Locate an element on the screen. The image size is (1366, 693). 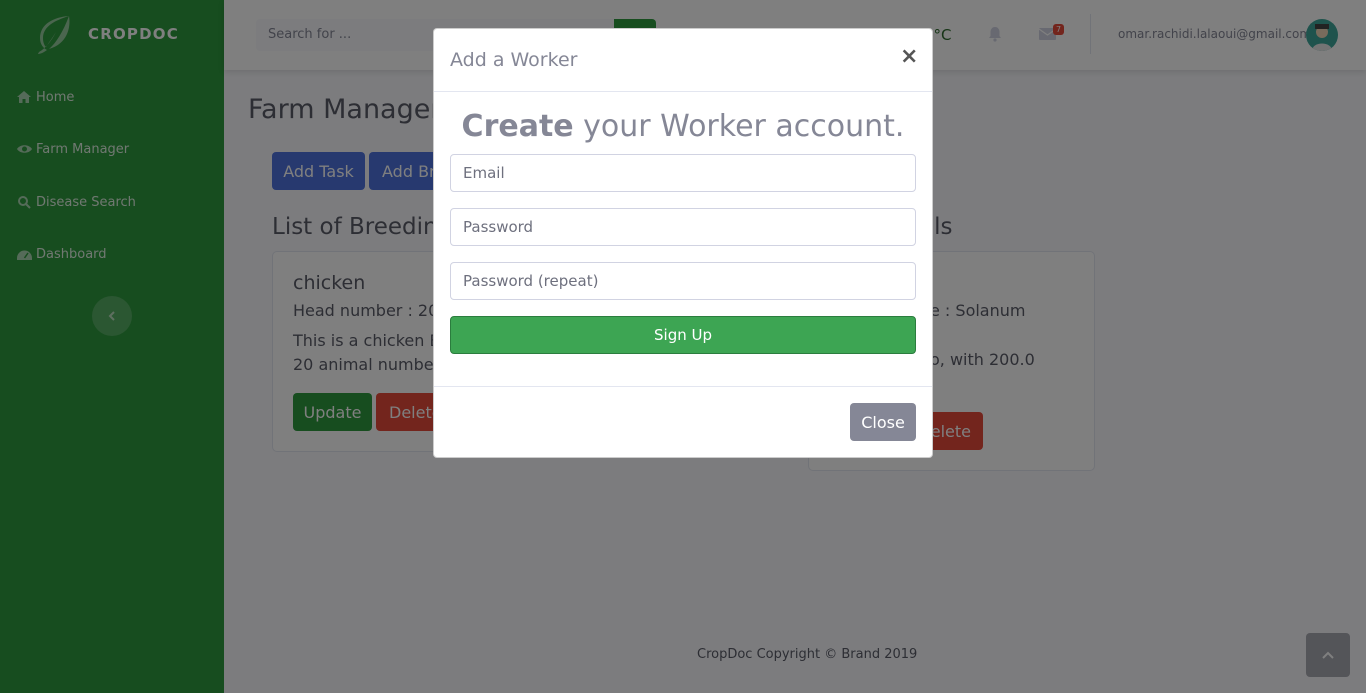
headline-bold: Create is located at coordinates (517, 126).